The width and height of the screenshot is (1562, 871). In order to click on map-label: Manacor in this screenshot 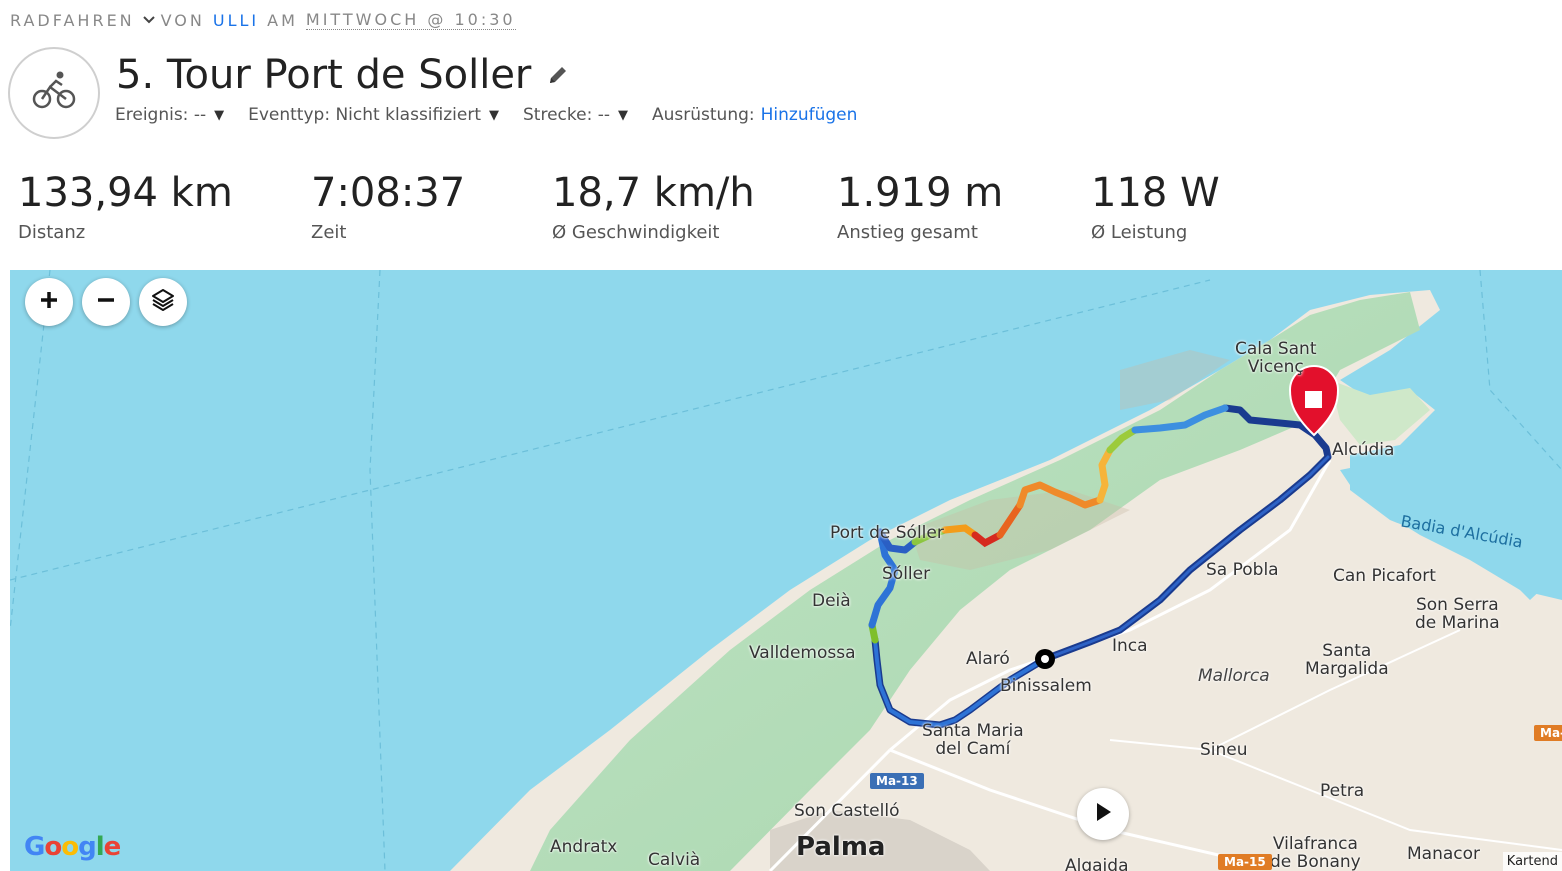, I will do `click(1444, 854)`.